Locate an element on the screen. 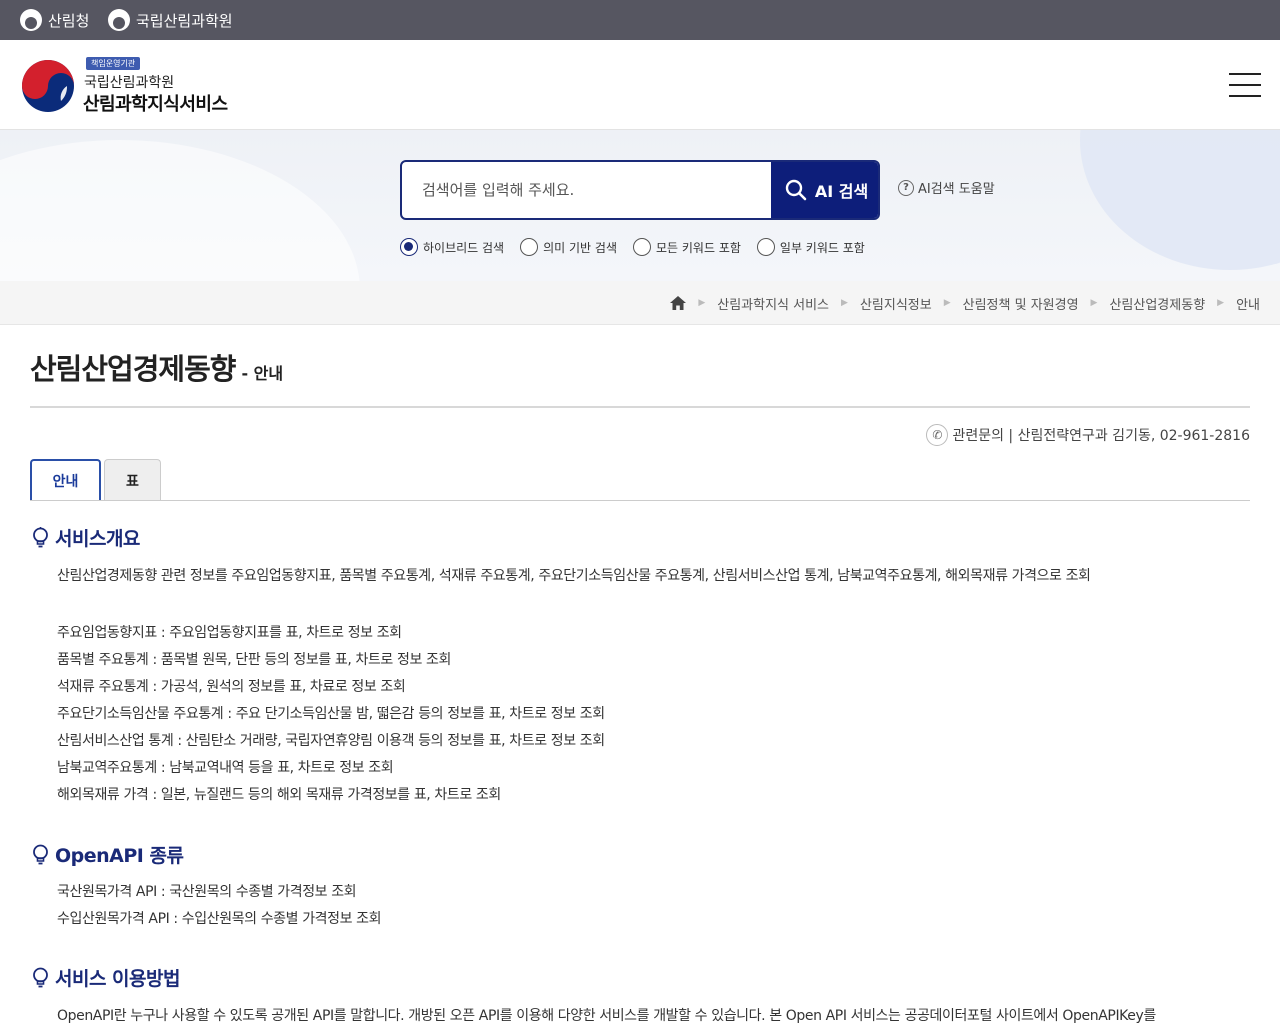  section-title-overview: 서비스개요 is located at coordinates (86, 537).